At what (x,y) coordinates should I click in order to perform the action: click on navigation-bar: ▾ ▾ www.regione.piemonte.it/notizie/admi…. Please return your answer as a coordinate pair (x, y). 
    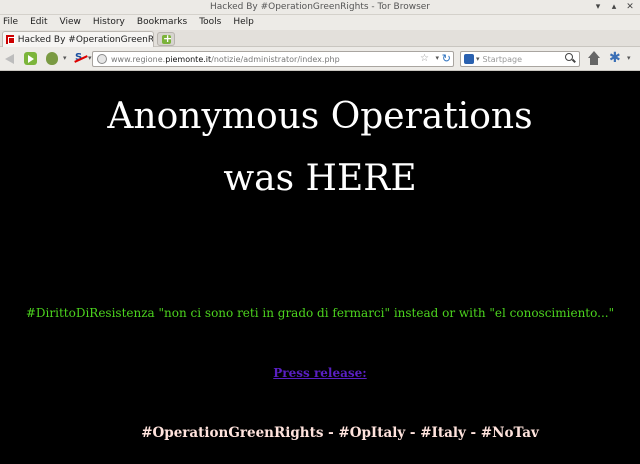
    Looking at the image, I should click on (320, 59).